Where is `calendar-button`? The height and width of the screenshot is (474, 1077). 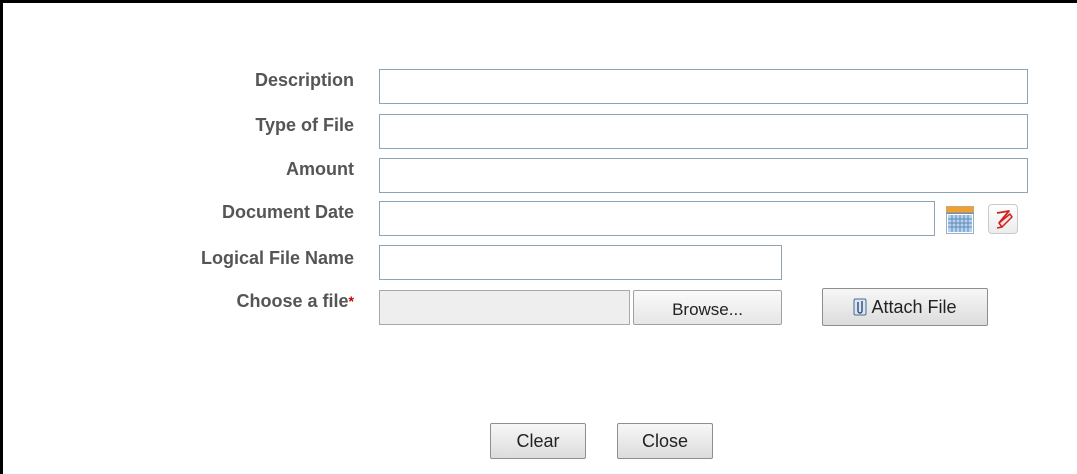 calendar-button is located at coordinates (960, 220).